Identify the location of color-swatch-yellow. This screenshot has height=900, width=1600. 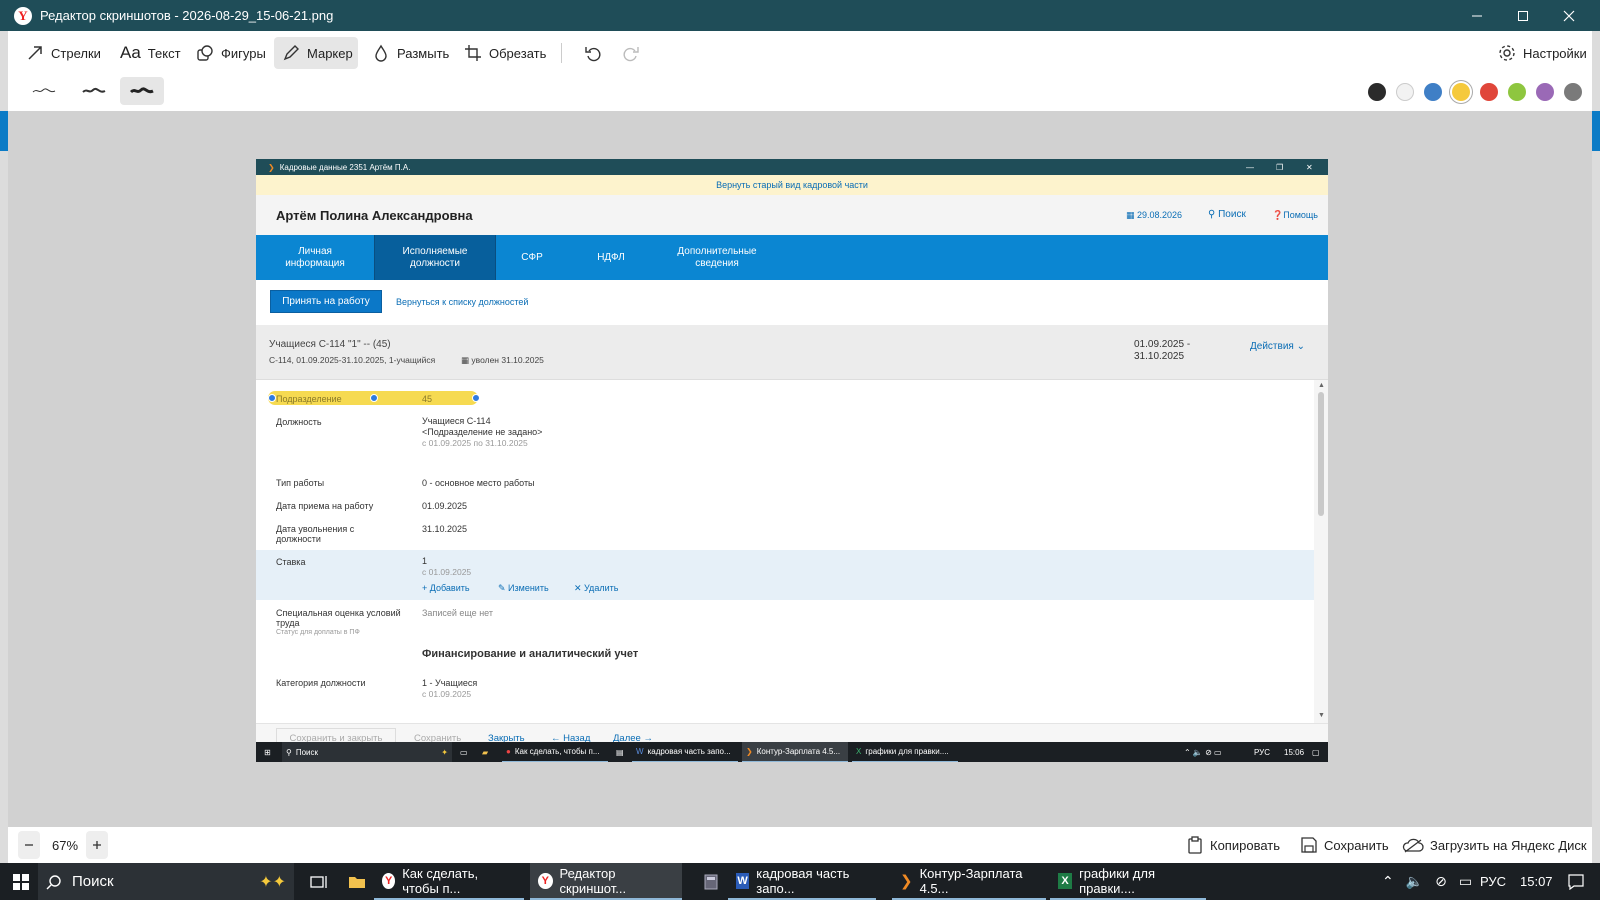
(1461, 92).